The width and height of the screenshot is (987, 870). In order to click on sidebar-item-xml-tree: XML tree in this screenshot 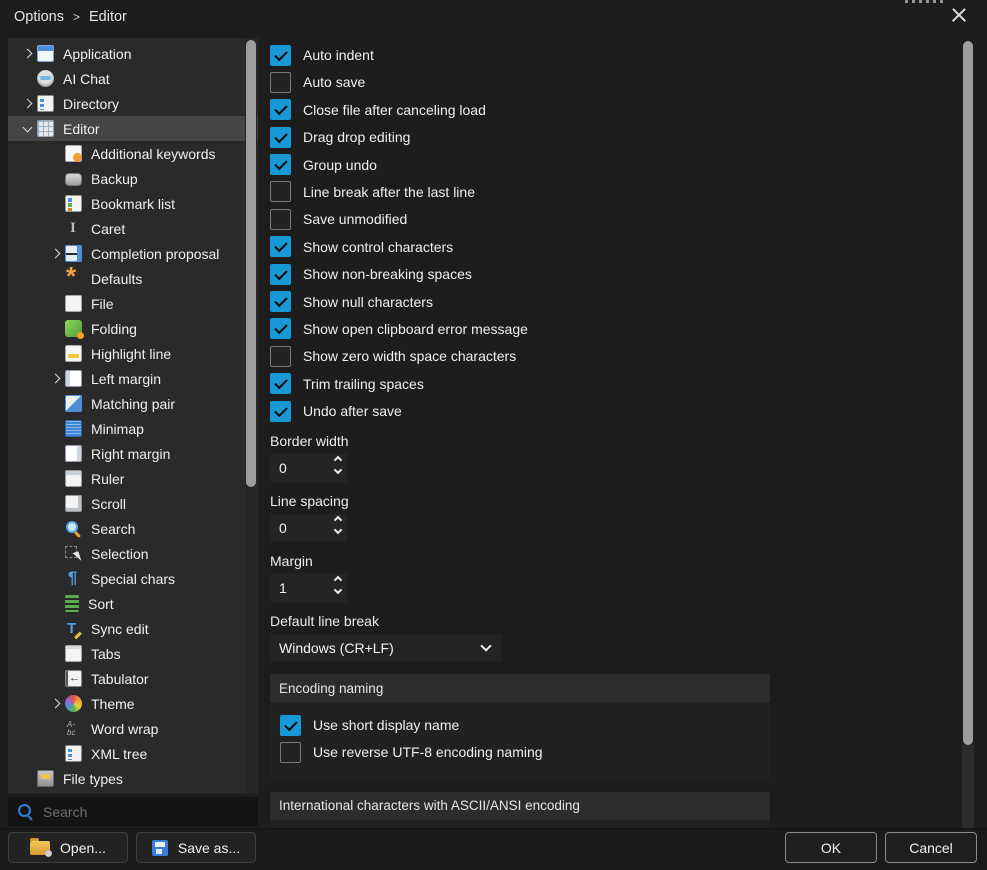, I will do `click(133, 753)`.